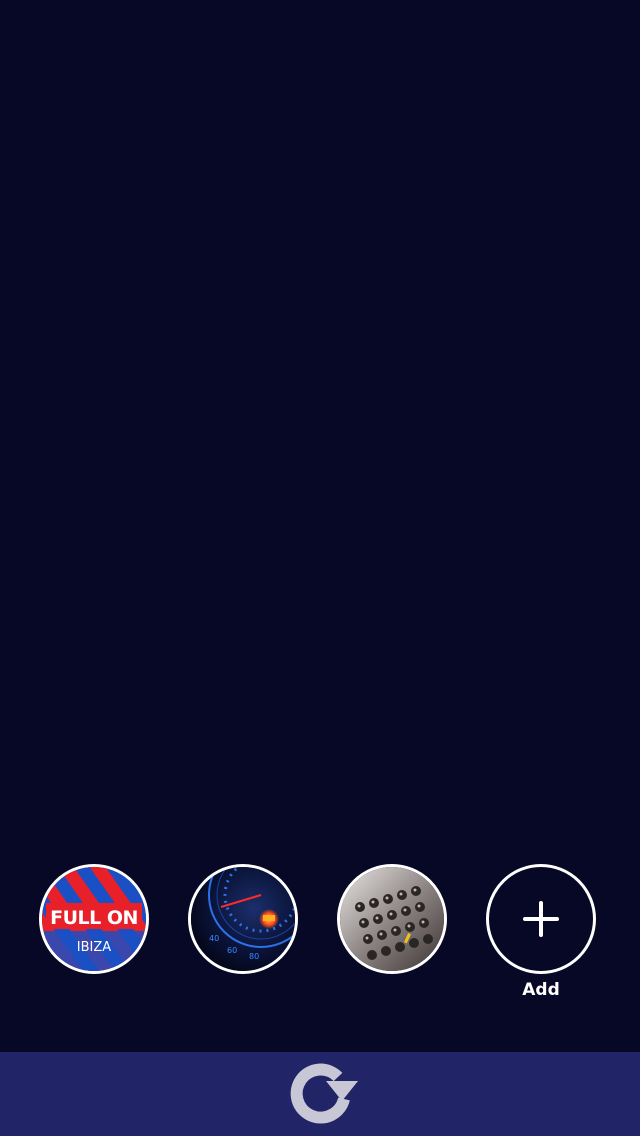 Image resolution: width=640 pixels, height=1136 pixels. What do you see at coordinates (214, 938) in the screenshot?
I see `svg-text: 40` at bounding box center [214, 938].